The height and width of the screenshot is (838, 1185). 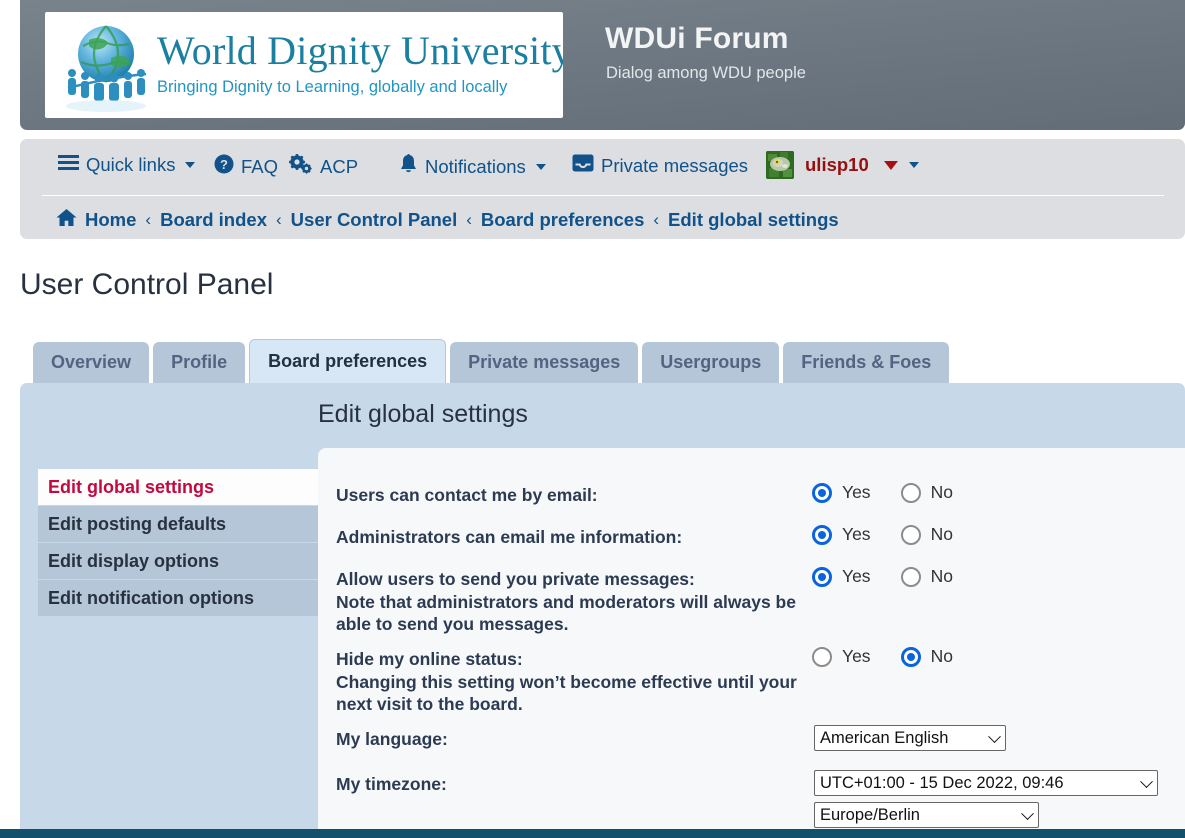 I want to click on tab-friends-foes: Friends & Foes, so click(x=866, y=362).